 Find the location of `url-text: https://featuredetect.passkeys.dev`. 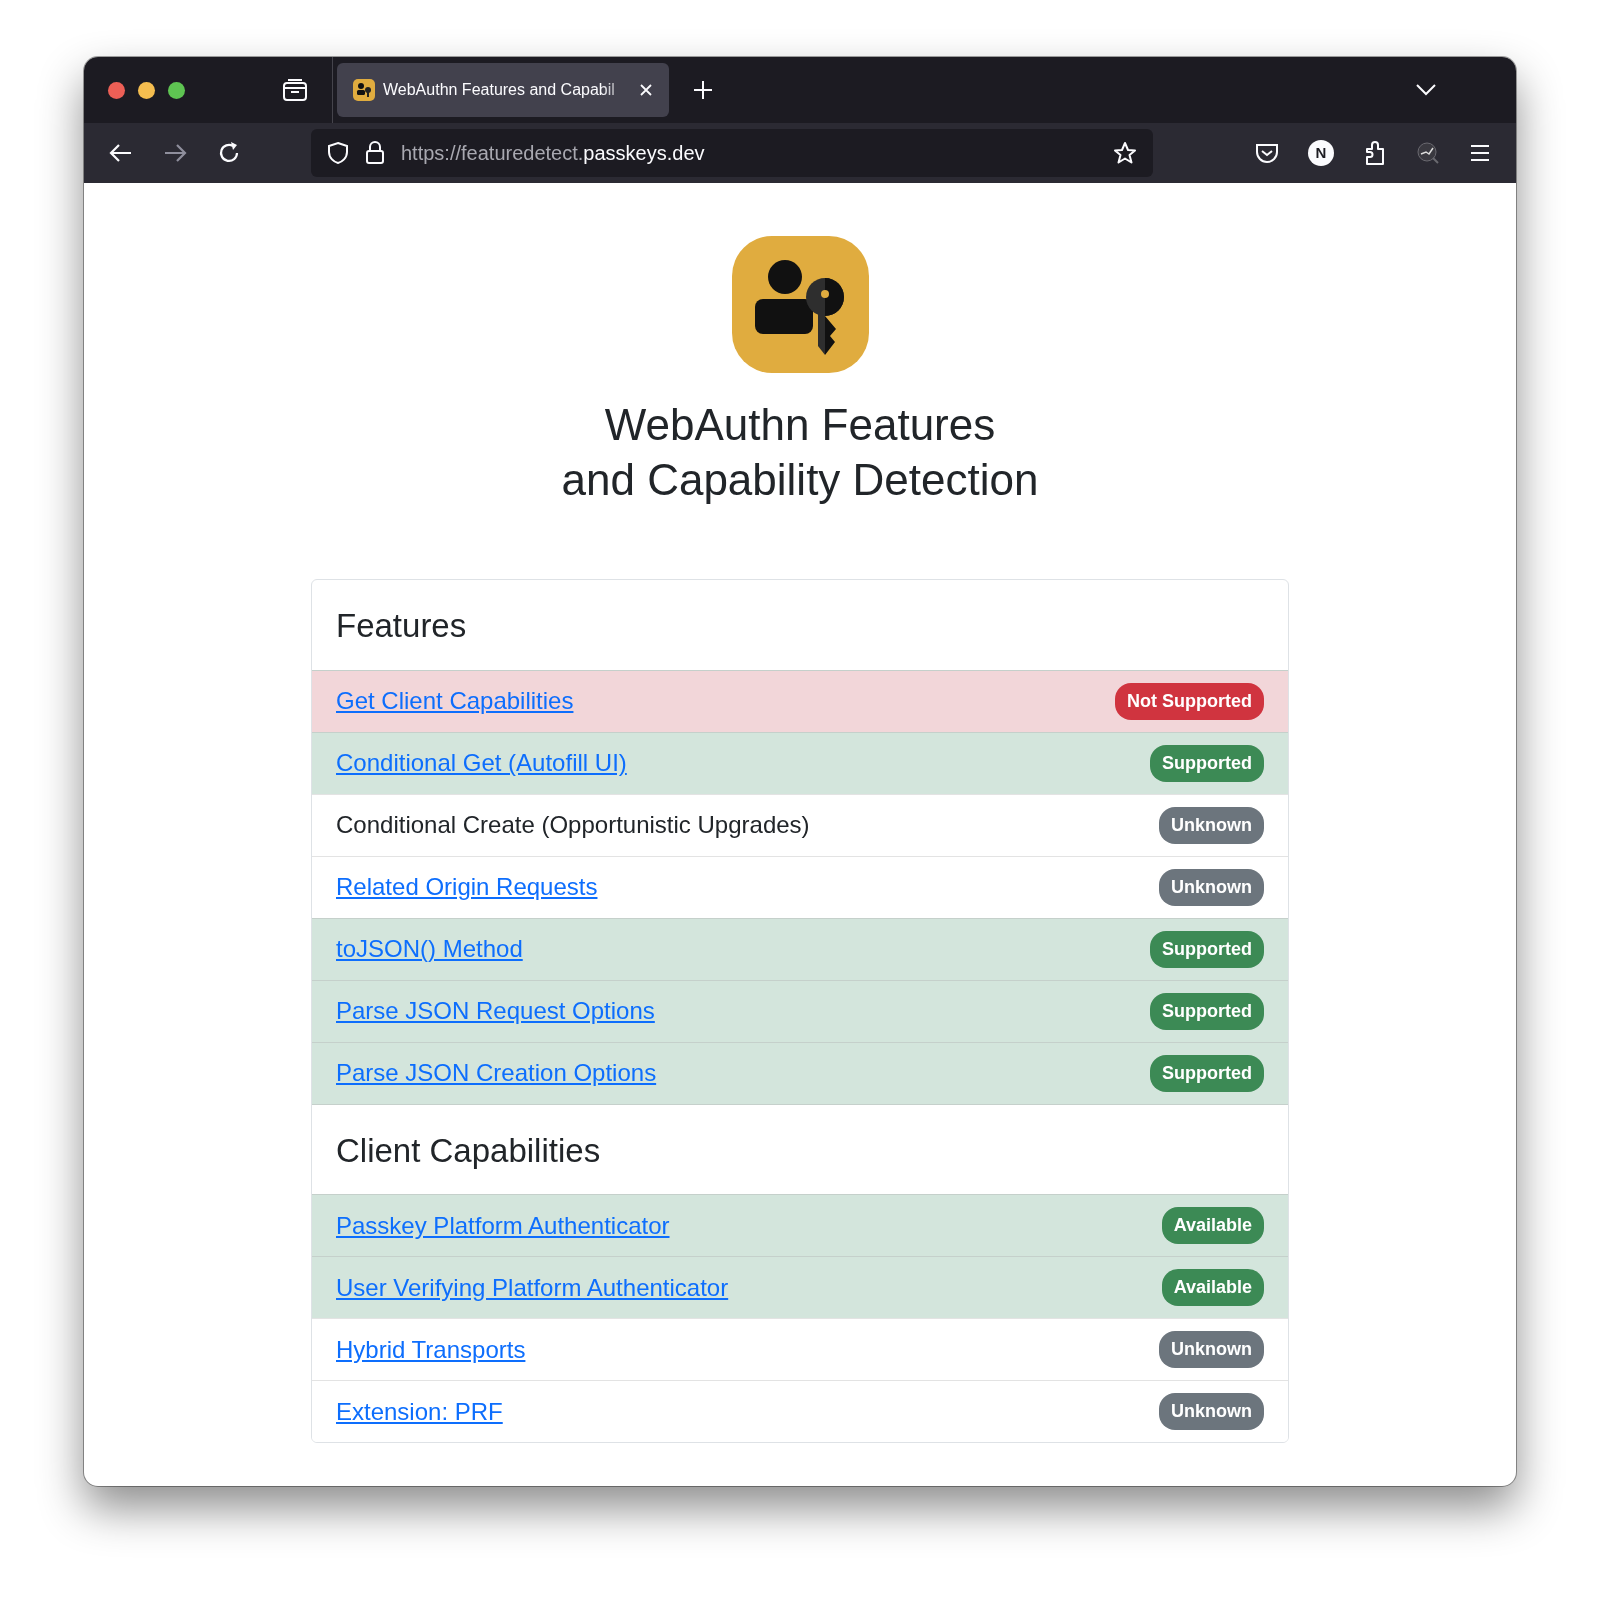

url-text: https://featuredetect.passkeys.dev is located at coordinates (553, 153).